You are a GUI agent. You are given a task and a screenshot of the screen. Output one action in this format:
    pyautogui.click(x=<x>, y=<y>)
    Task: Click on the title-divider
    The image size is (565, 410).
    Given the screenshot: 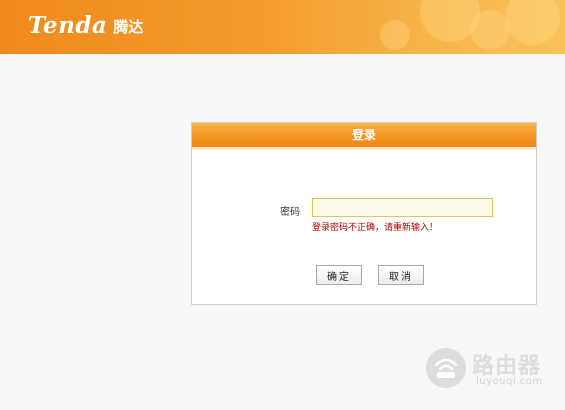 What is the action you would take?
    pyautogui.click(x=364, y=148)
    